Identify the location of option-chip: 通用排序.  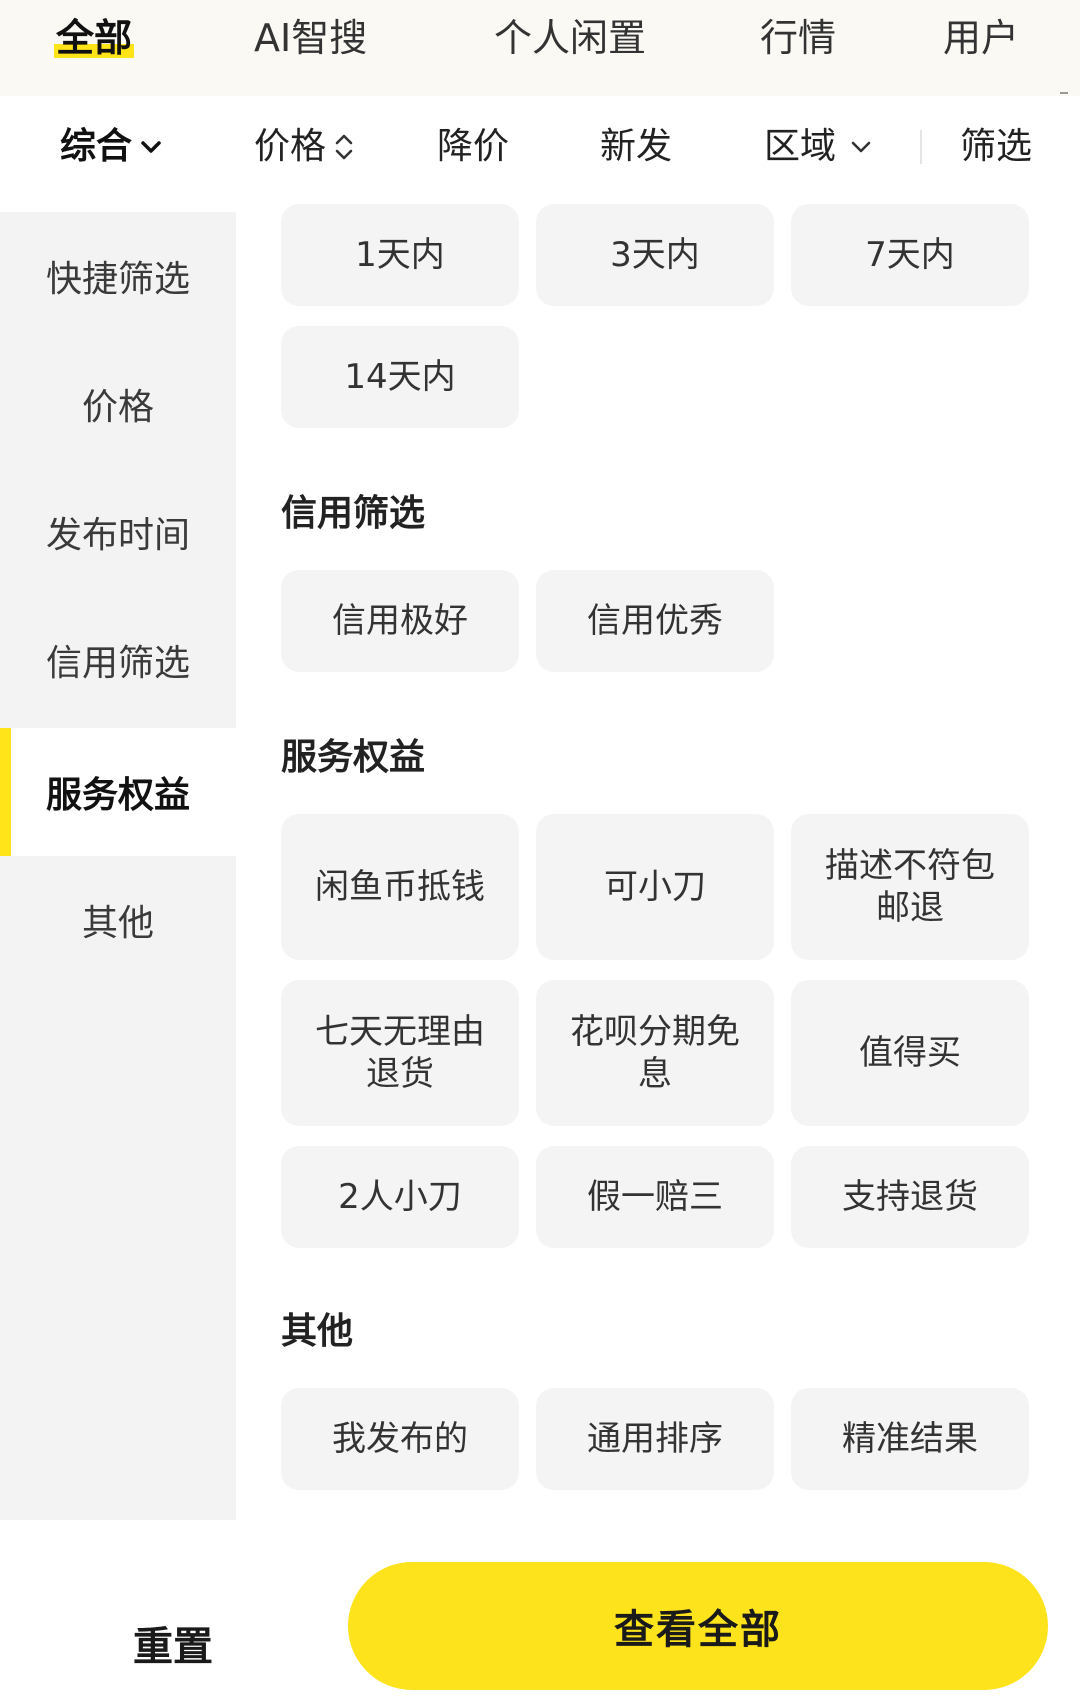
(655, 1439).